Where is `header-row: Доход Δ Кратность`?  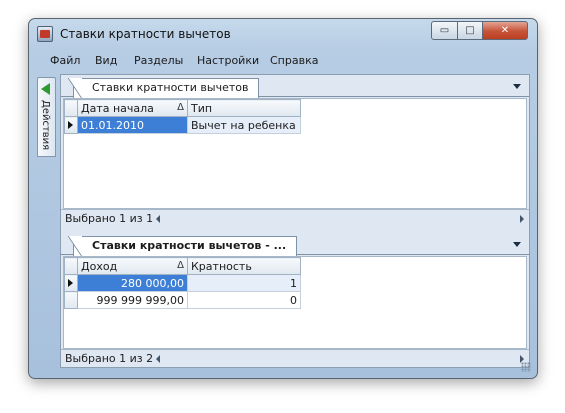 header-row: Доход Δ Кратность is located at coordinates (182, 266).